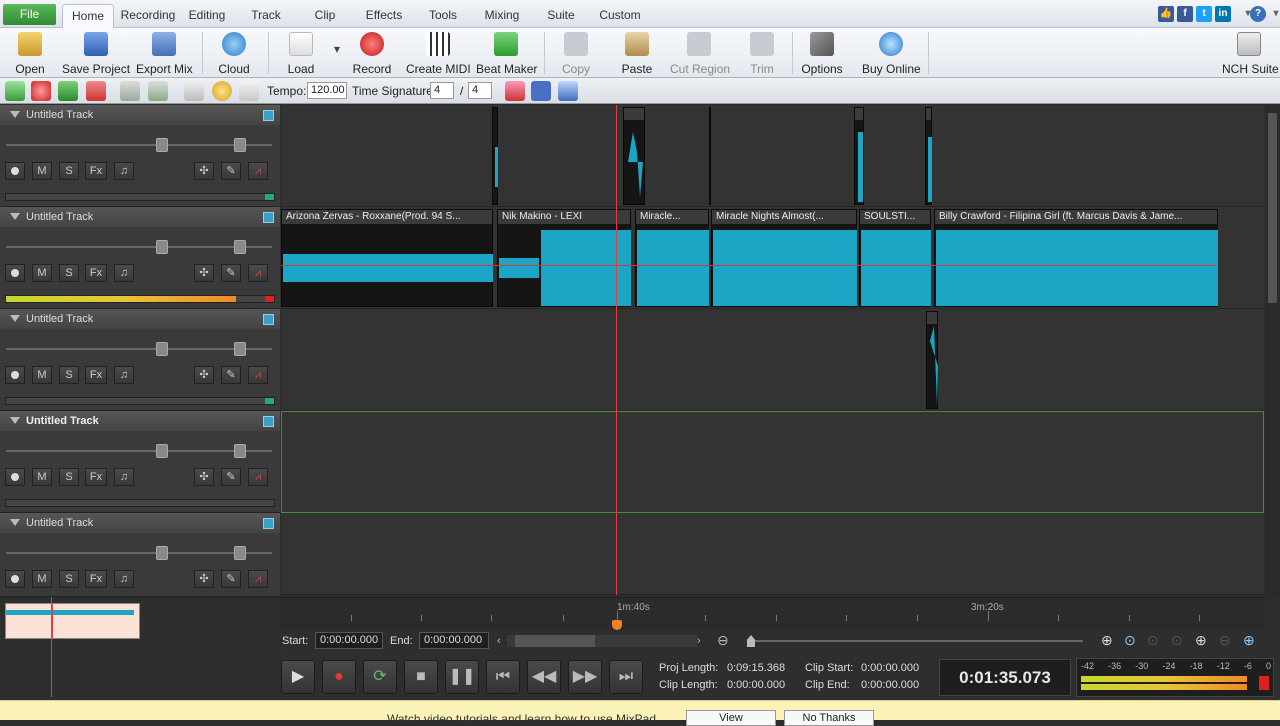 This screenshot has width=1280, height=726. I want to click on tempo-input: 120.00, so click(327, 90).